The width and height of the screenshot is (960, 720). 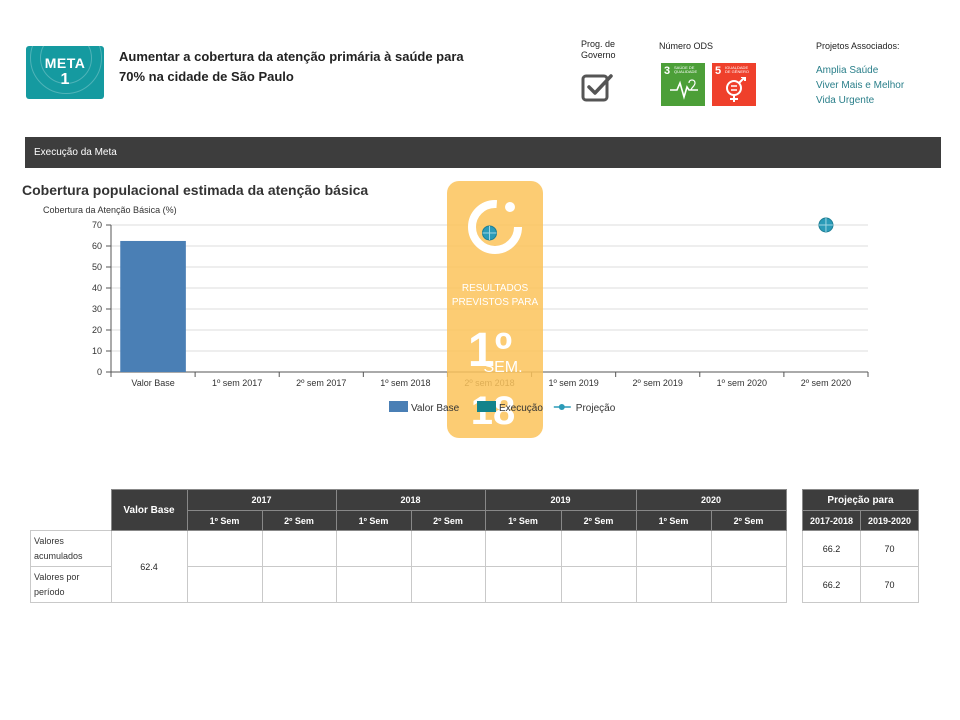 What do you see at coordinates (261, 500) in the screenshot?
I see `year-header: 2017` at bounding box center [261, 500].